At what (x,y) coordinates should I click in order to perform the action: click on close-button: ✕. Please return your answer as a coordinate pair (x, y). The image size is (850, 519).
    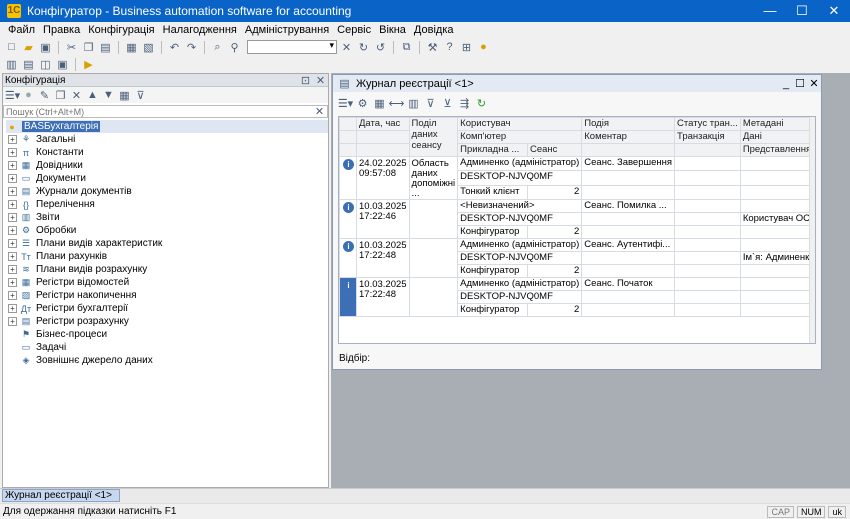
    Looking at the image, I should click on (834, 11).